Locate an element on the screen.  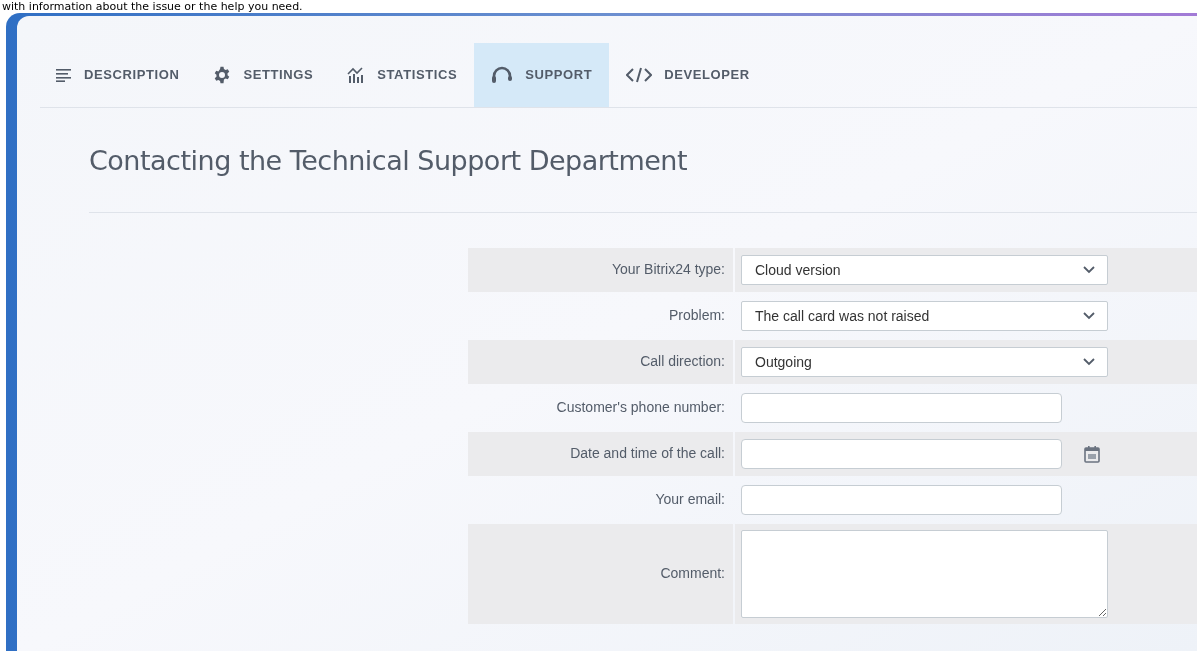
headset-icon is located at coordinates (502, 75).